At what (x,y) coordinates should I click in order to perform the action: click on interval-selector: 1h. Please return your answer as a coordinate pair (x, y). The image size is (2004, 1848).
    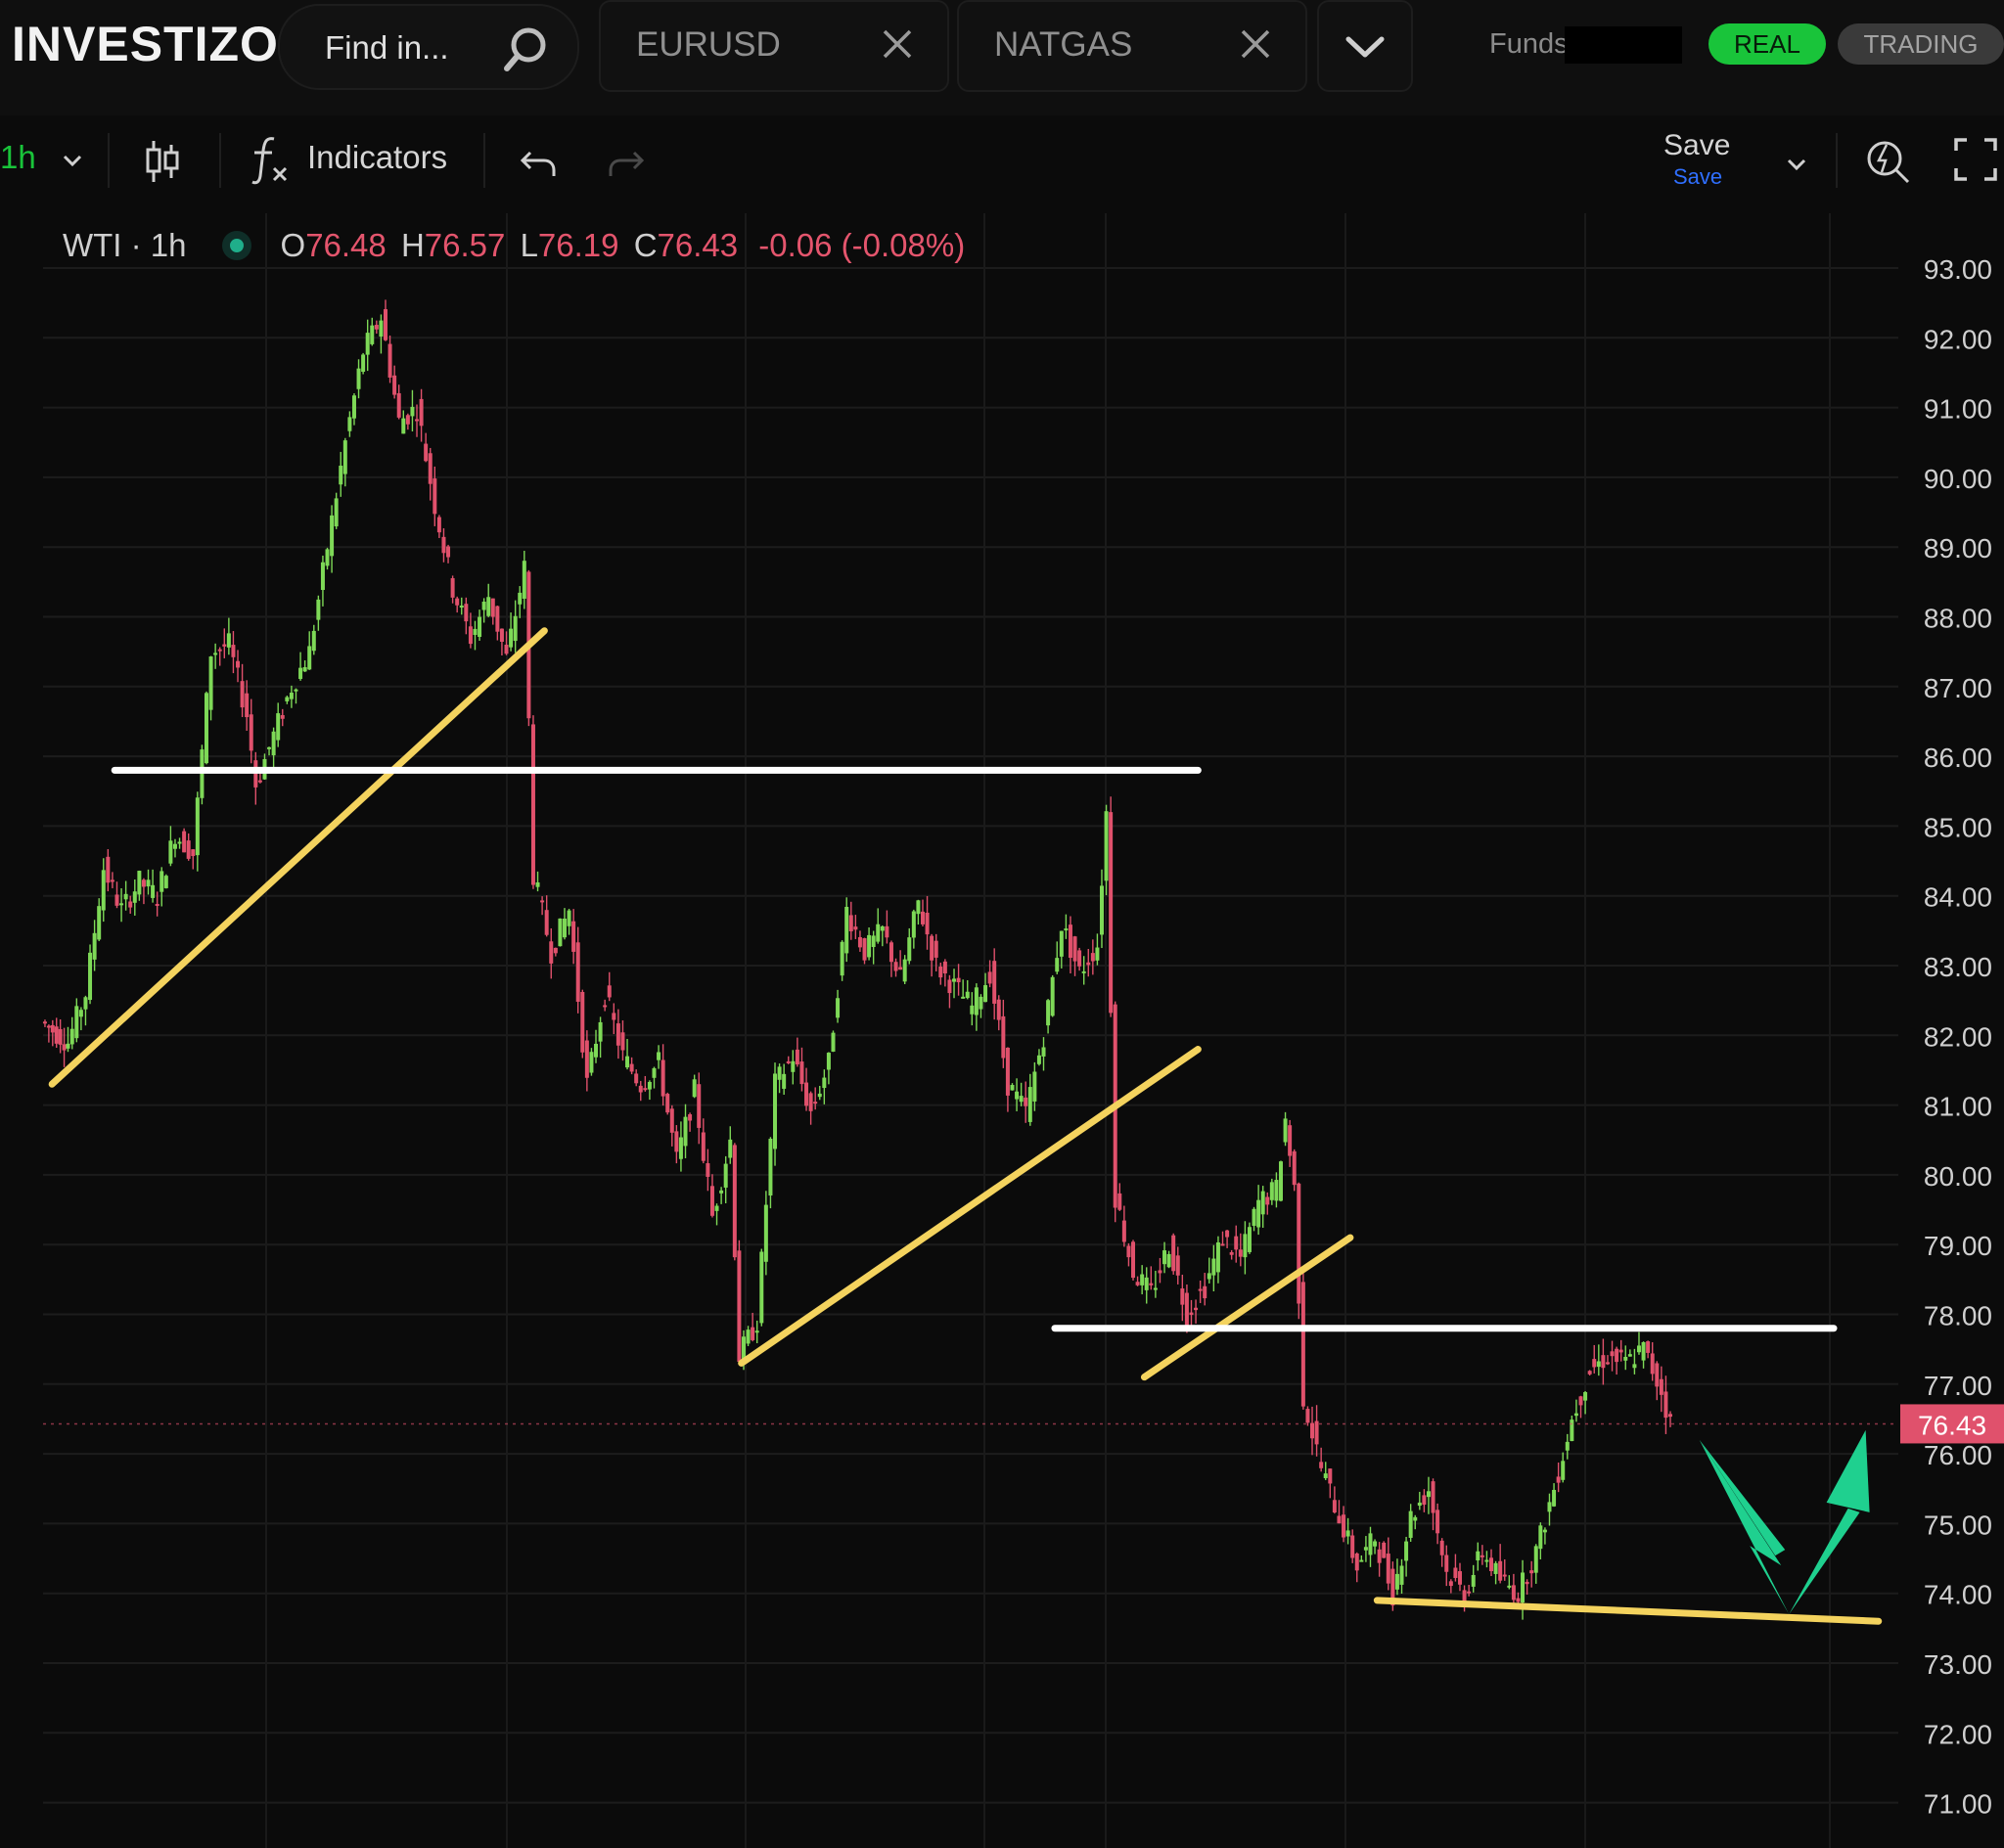
    Looking at the image, I should click on (18, 157).